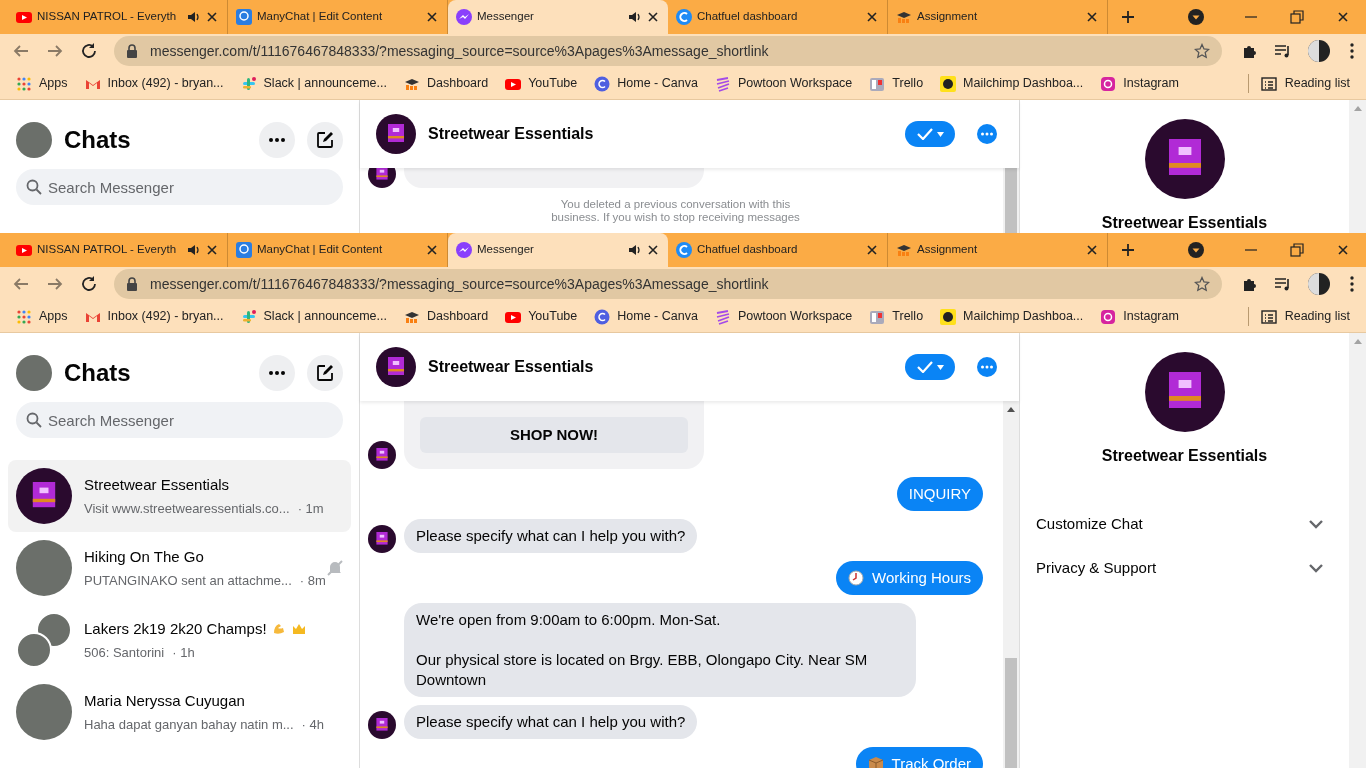  Describe the element at coordinates (1268, 83) in the screenshot. I see `list-icon` at that location.